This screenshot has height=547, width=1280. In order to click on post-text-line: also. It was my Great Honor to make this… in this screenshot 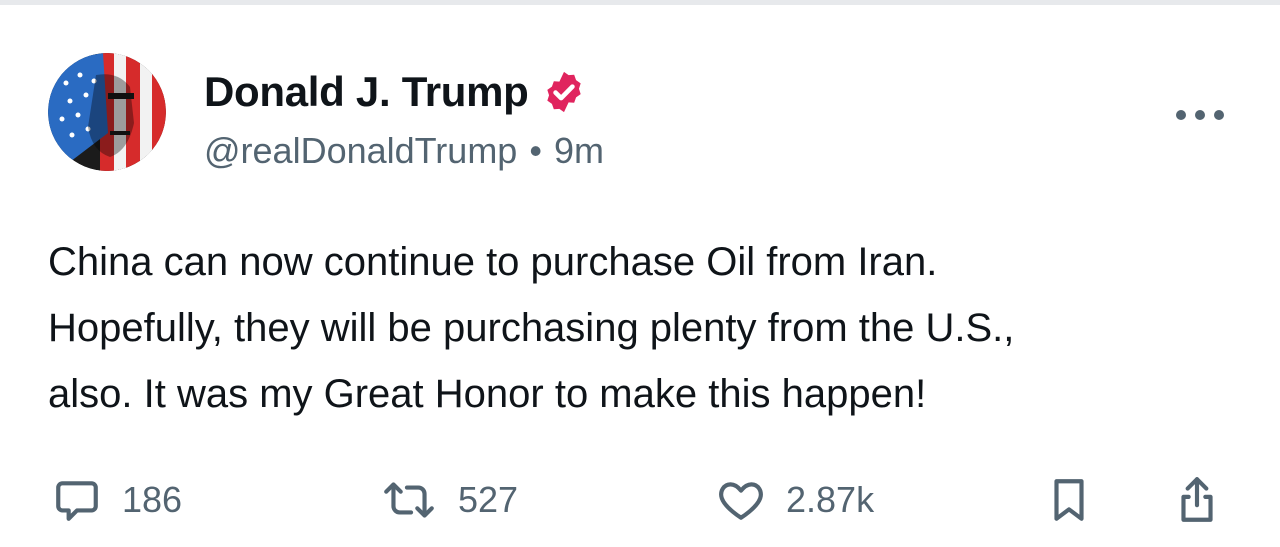, I will do `click(487, 394)`.